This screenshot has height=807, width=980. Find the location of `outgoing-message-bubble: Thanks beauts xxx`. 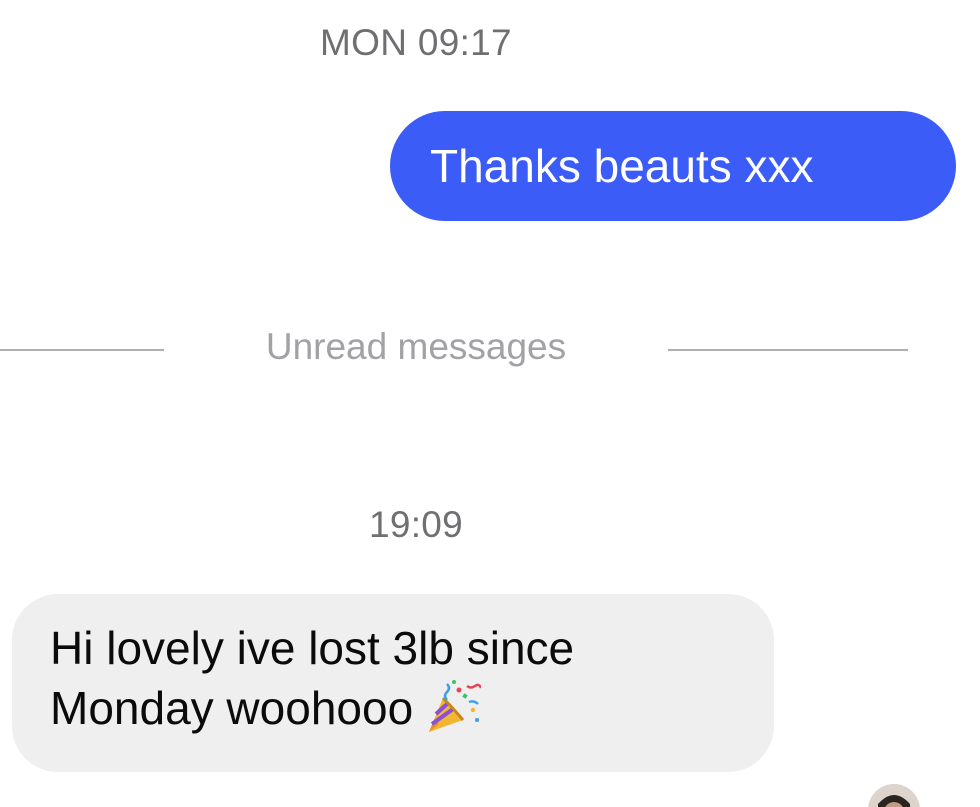

outgoing-message-bubble: Thanks beauts xxx is located at coordinates (673, 166).